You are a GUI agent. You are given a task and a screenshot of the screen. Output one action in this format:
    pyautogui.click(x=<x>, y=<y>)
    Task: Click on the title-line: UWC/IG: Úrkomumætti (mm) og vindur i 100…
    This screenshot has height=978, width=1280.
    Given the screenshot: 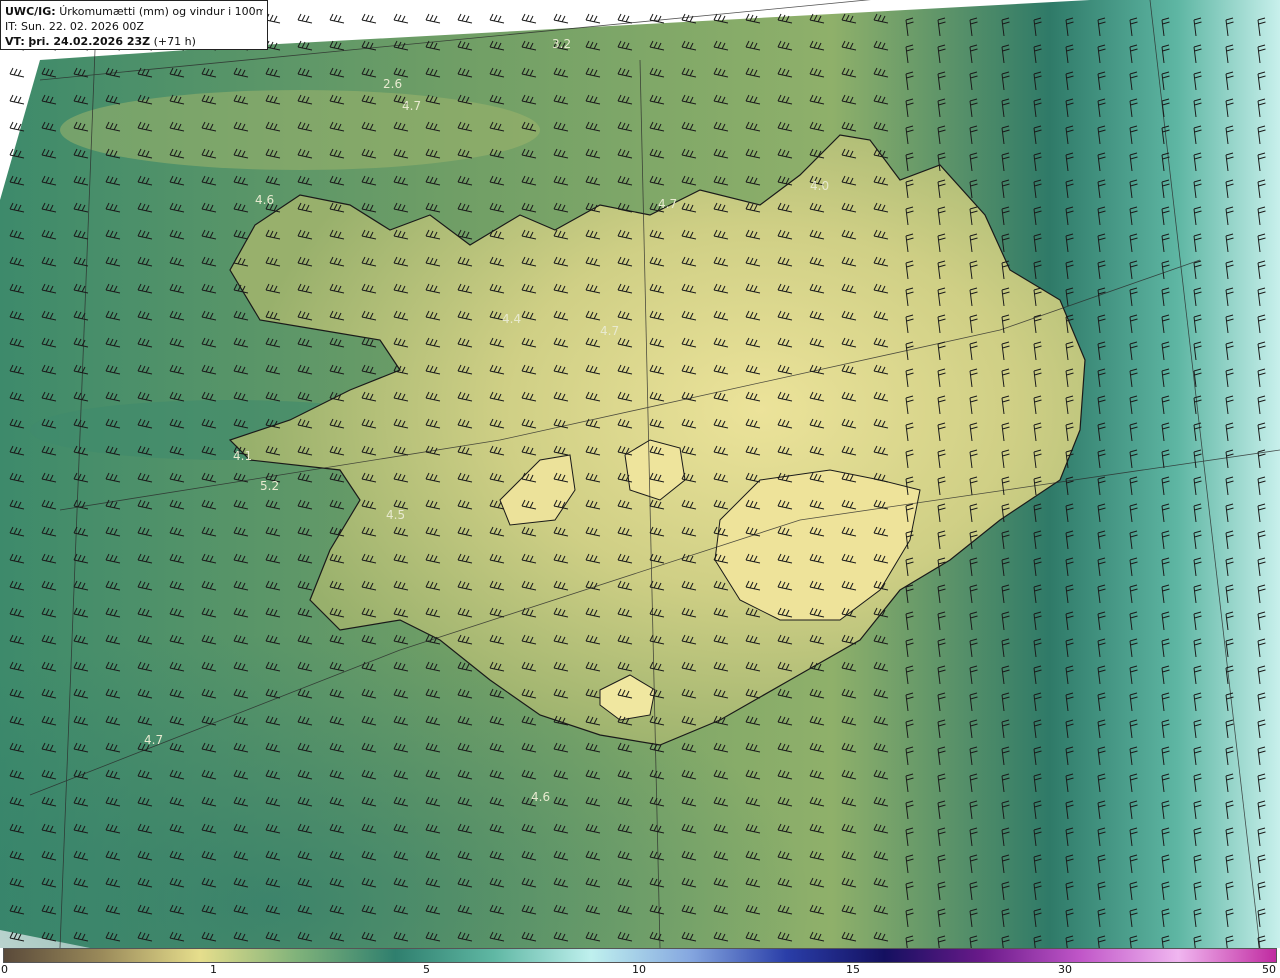 What is the action you would take?
    pyautogui.click(x=134, y=11)
    